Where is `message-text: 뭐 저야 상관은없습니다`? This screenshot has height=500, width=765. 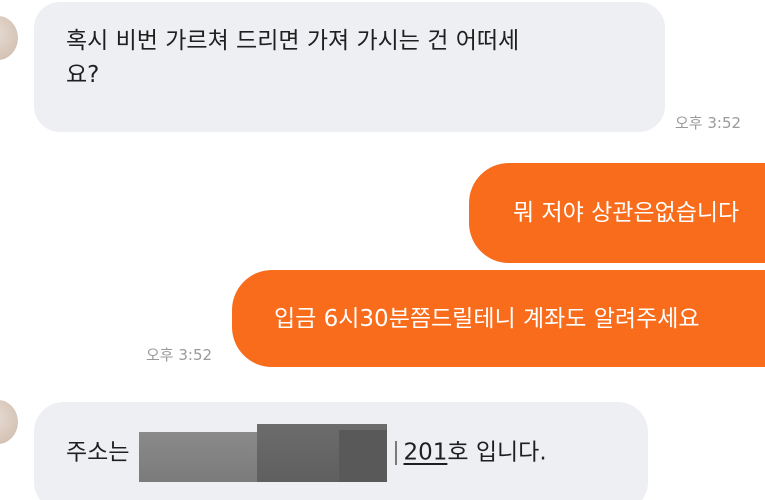 message-text: 뭐 저야 상관은없습니다 is located at coordinates (626, 213).